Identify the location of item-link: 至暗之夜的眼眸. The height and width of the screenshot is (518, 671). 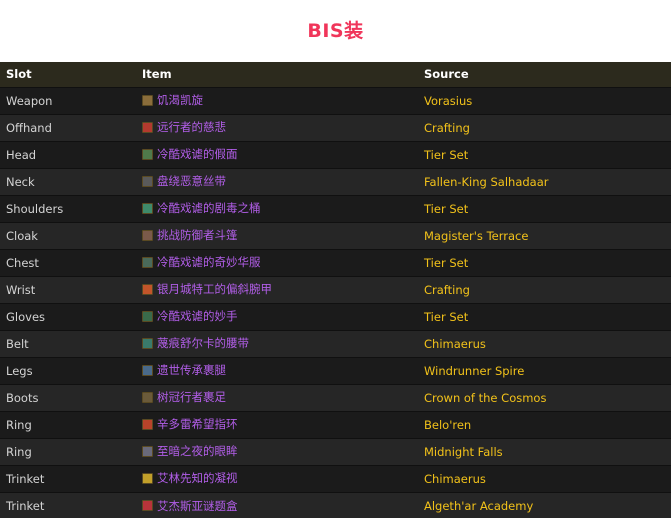
(190, 451).